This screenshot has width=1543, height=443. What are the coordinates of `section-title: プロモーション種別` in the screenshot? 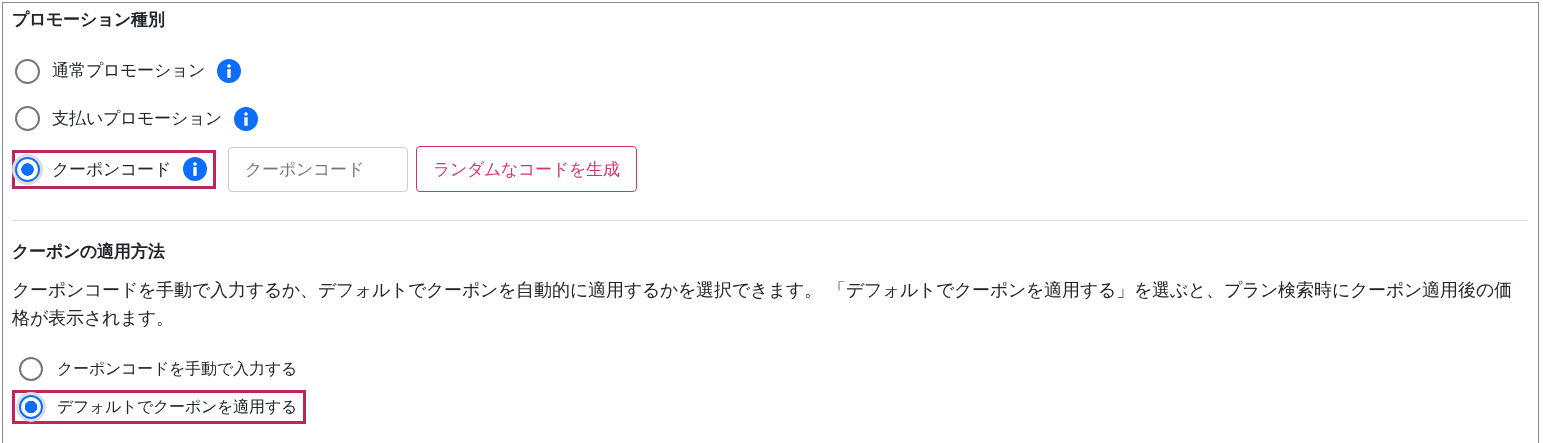 It's located at (89, 19).